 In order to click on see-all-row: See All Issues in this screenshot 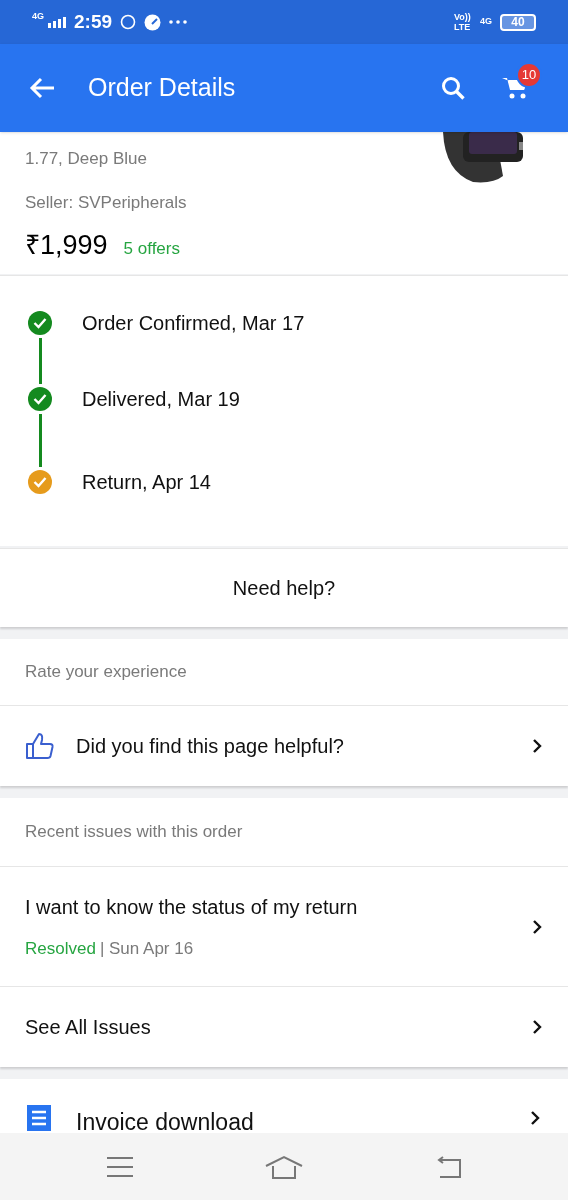, I will do `click(284, 1027)`.